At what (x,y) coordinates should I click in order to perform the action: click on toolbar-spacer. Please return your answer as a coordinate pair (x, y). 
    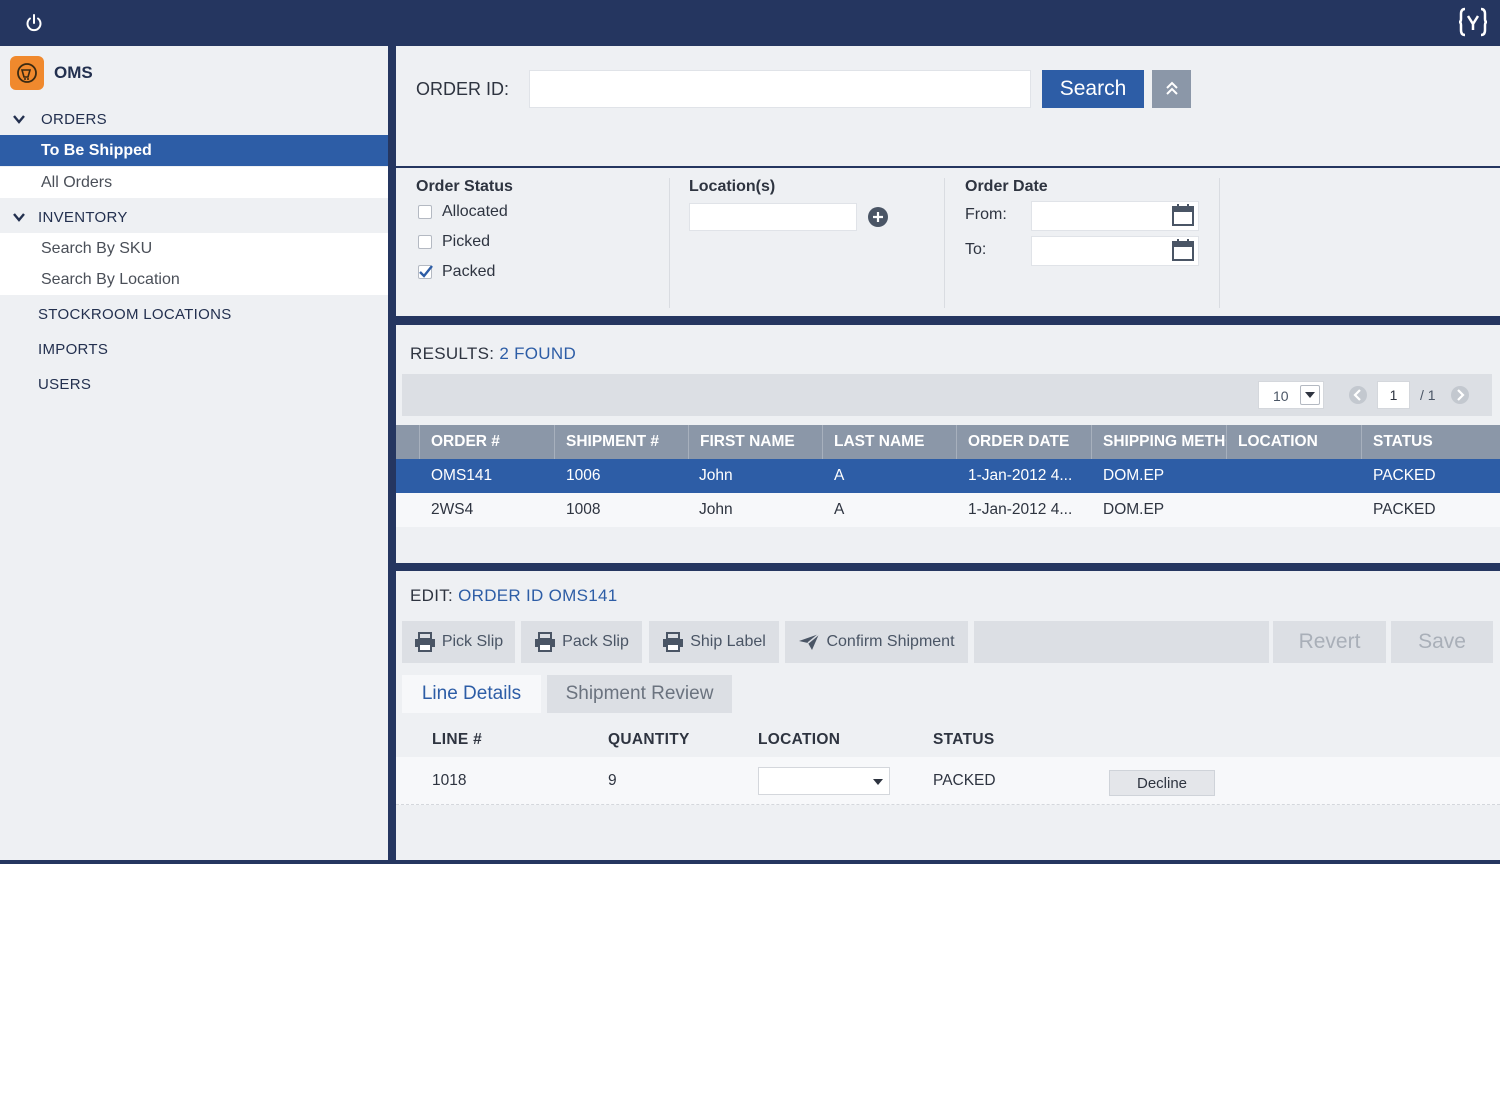
    Looking at the image, I should click on (1121, 642).